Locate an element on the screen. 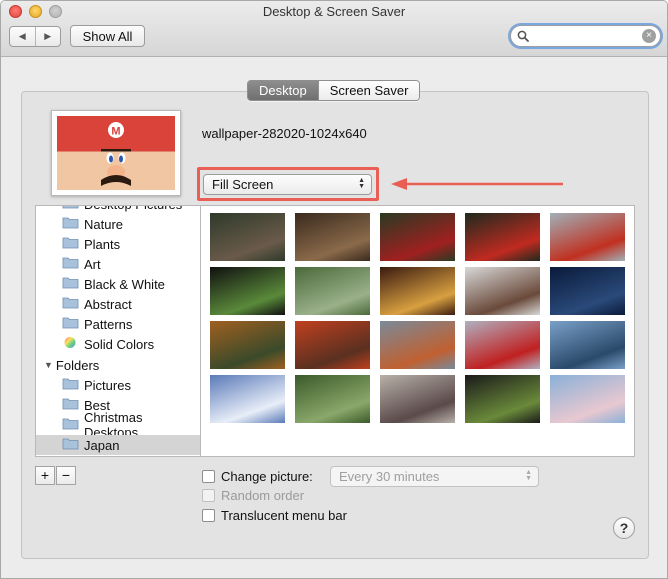 The height and width of the screenshot is (579, 668). show-all-button: Show All is located at coordinates (107, 36).